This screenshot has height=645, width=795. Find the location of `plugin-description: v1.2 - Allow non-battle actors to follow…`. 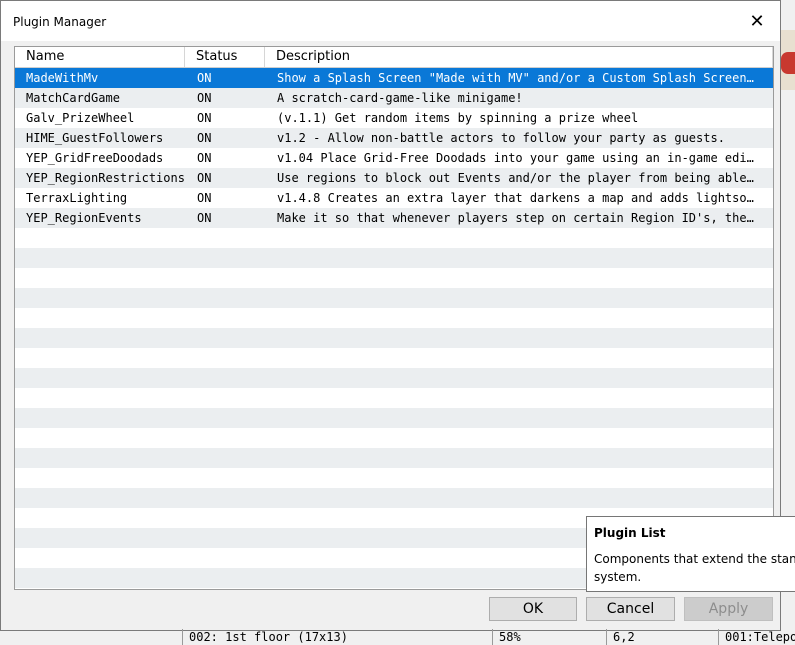

plugin-description: v1.2 - Allow non-battle actors to follow… is located at coordinates (501, 138).